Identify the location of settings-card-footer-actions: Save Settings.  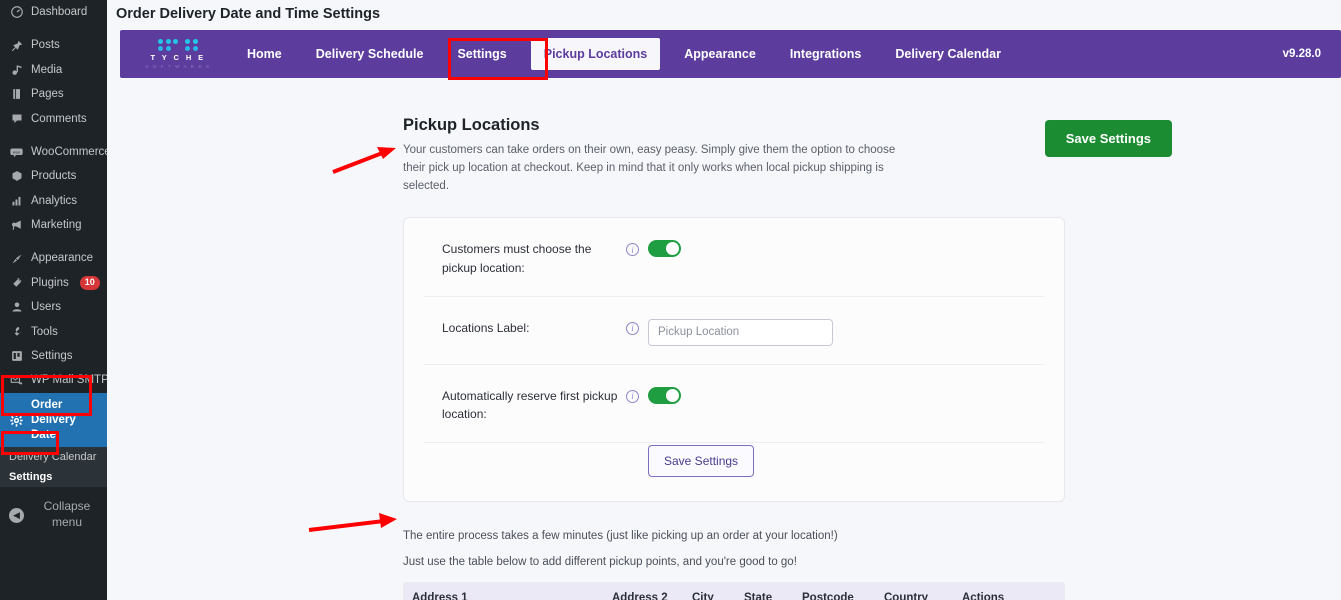
(690, 460).